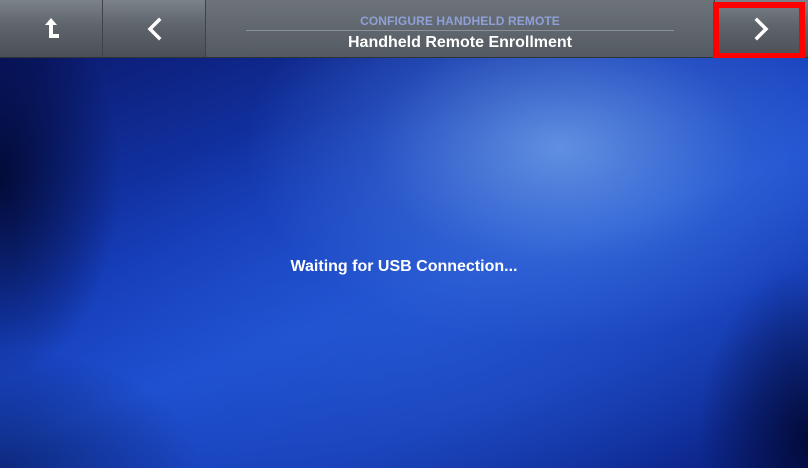 This screenshot has width=808, height=468. I want to click on chevron-right-icon, so click(761, 28).